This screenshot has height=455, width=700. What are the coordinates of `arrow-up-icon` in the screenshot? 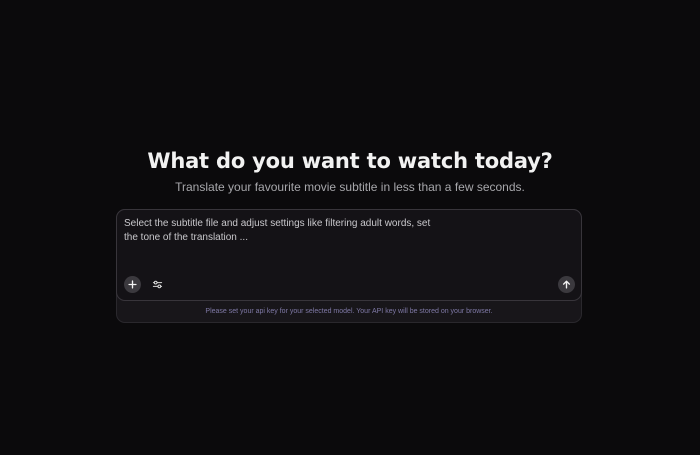 It's located at (566, 284).